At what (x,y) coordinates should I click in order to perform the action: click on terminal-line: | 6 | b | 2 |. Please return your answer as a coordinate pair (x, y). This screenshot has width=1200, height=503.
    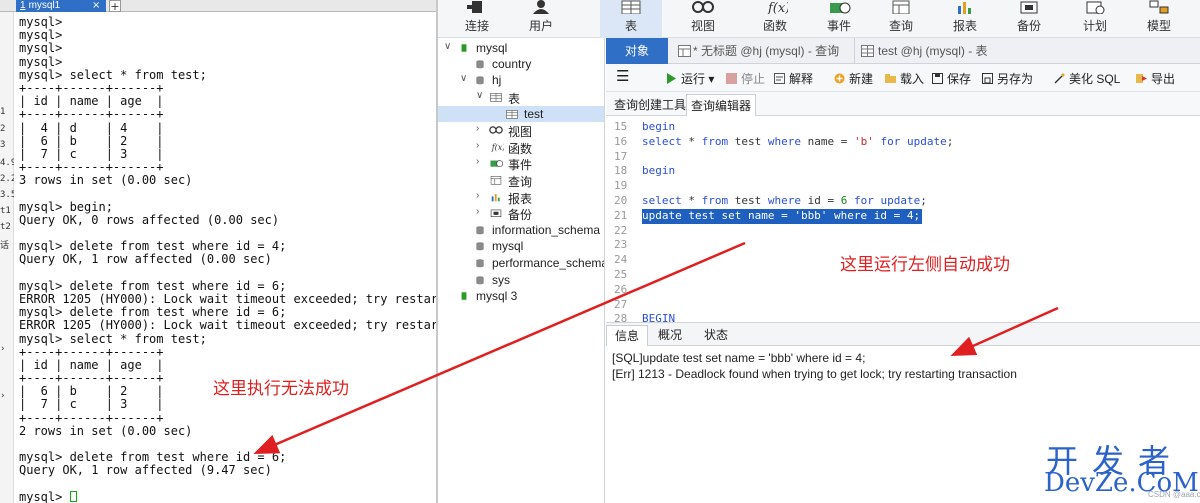
    Looking at the image, I should click on (227, 141).